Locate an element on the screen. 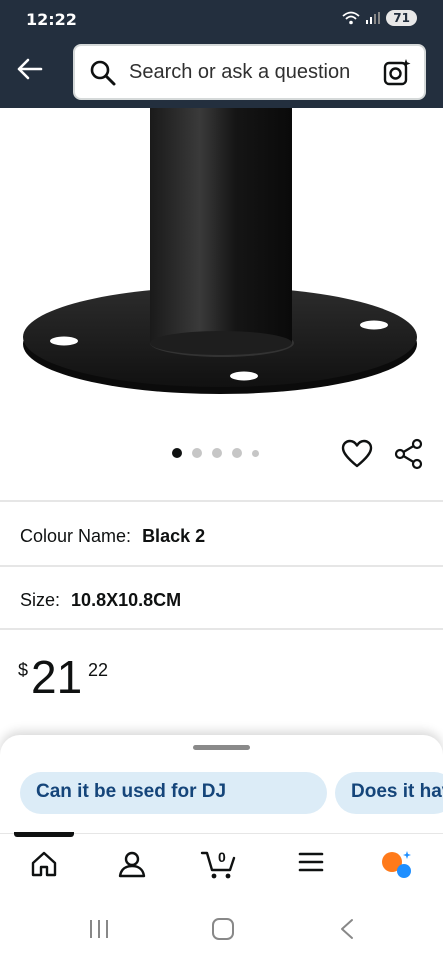 Image resolution: width=443 pixels, height=960 pixels. search-bar: Search or ask a question is located at coordinates (249, 72).